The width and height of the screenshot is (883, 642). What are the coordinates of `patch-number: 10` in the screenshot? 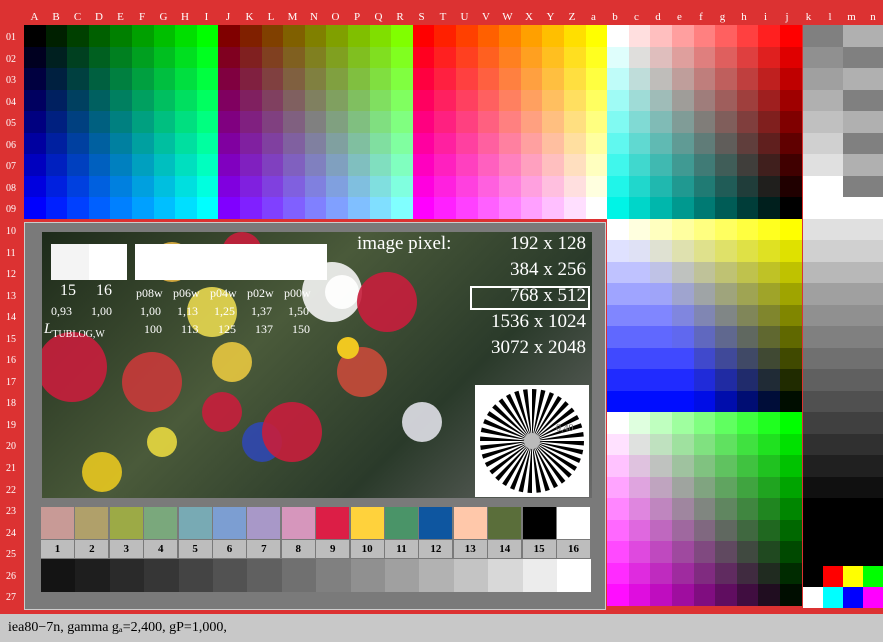 It's located at (367, 549).